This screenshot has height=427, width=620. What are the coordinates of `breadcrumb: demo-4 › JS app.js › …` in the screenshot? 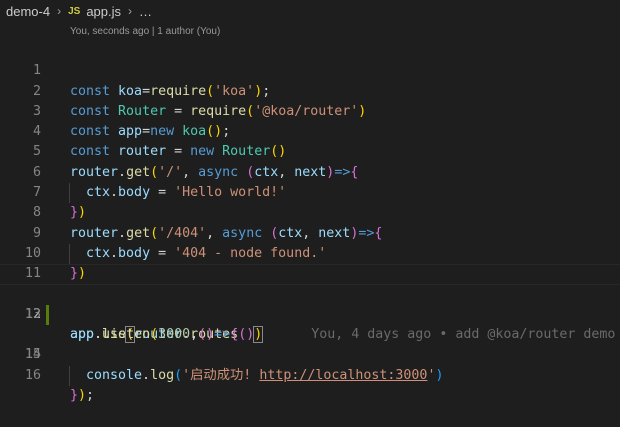 It's located at (310, 11).